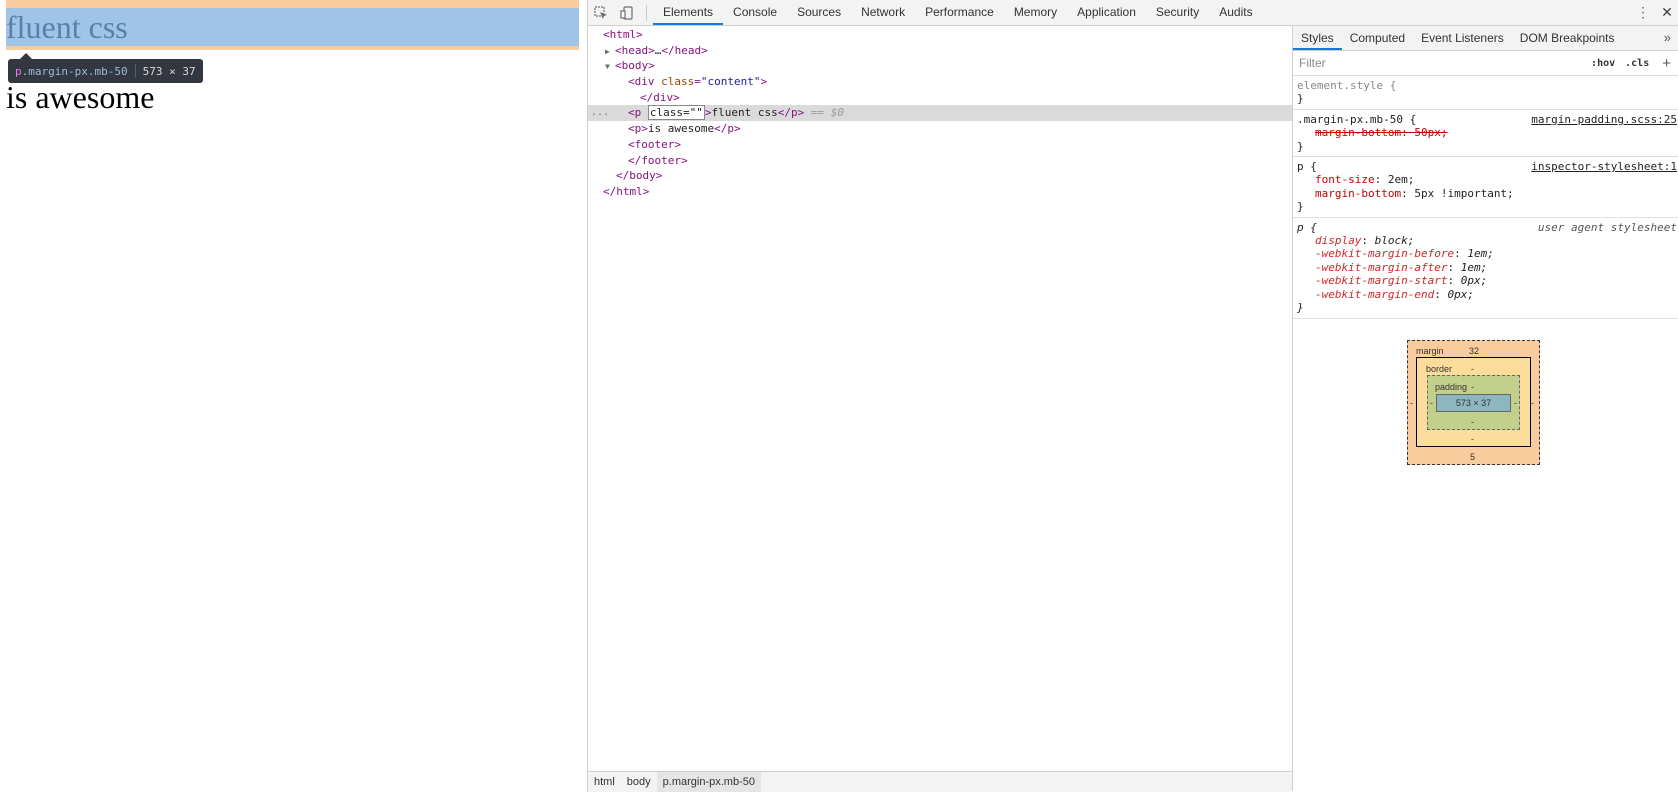  Describe the element at coordinates (1443, 63) in the screenshot. I see `styles-filter-input` at that location.